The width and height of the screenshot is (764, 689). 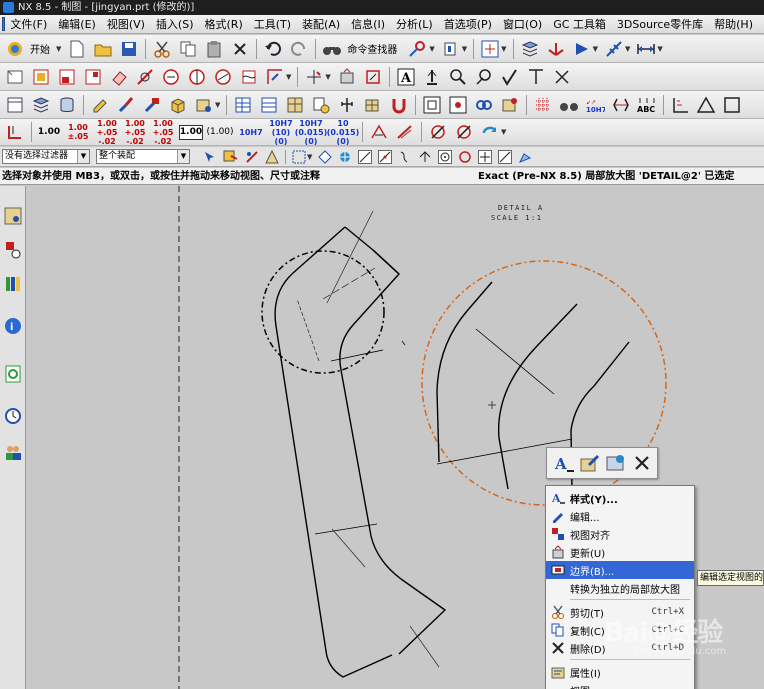 What do you see at coordinates (100, 105) in the screenshot?
I see `pencil-icon` at bounding box center [100, 105].